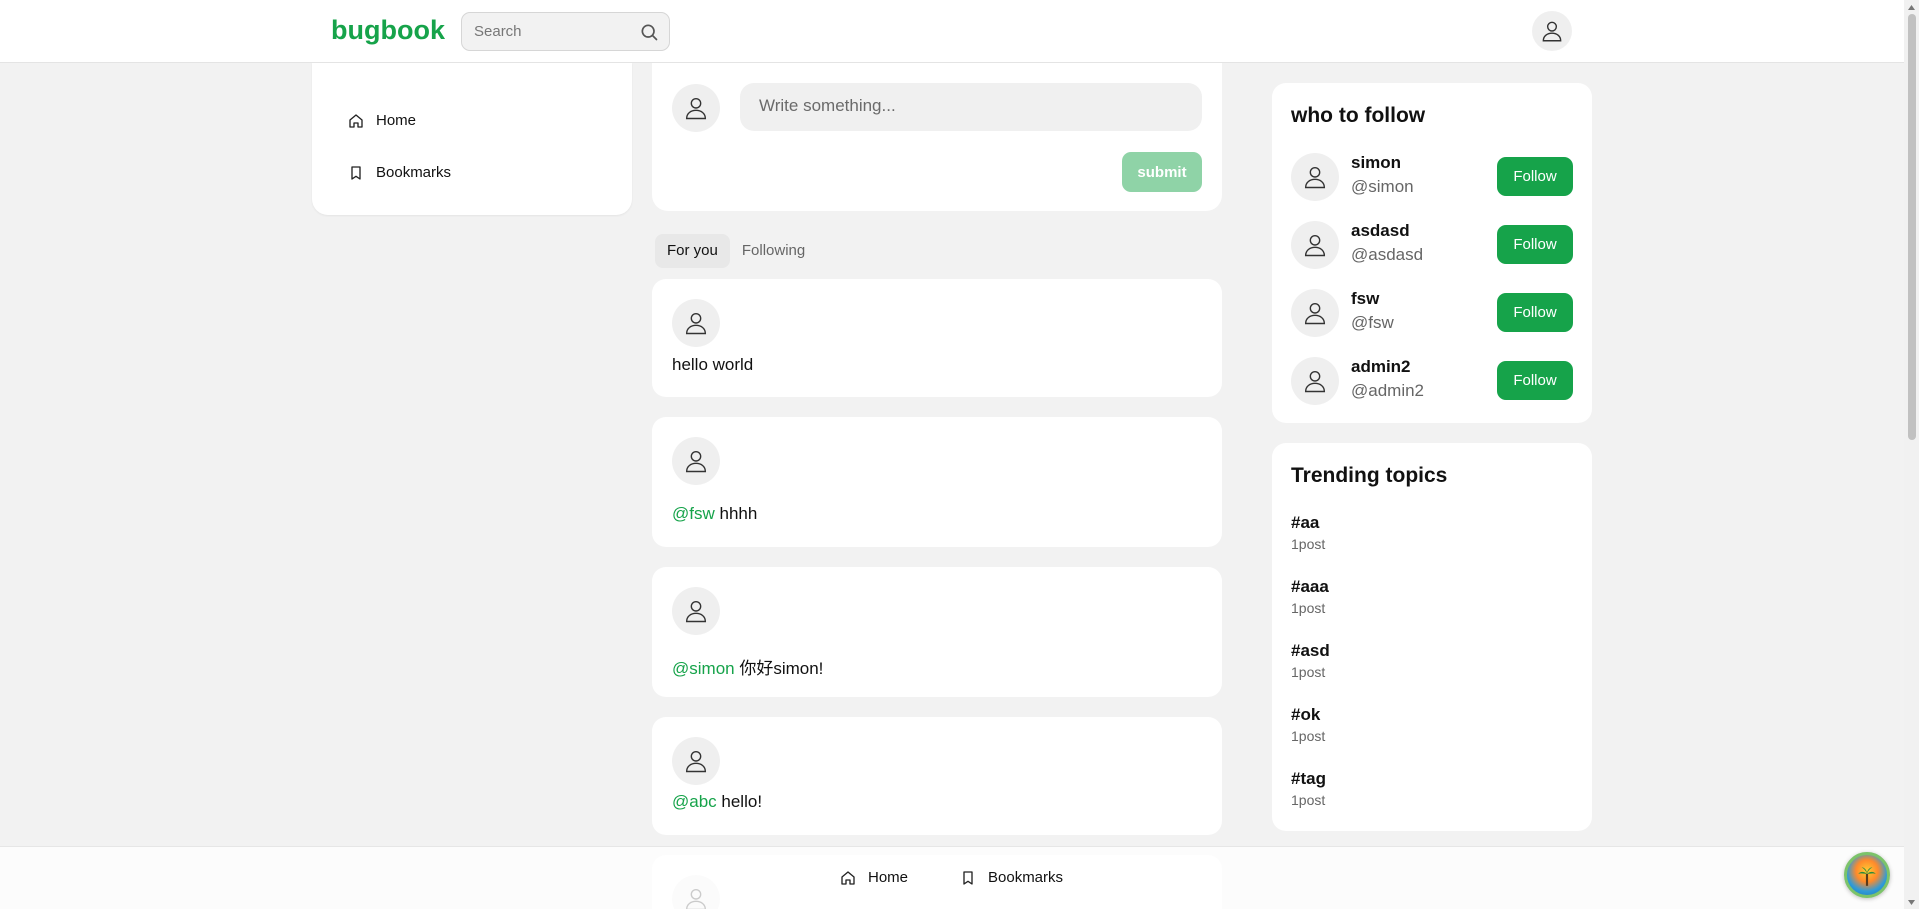 The width and height of the screenshot is (1919, 909). I want to click on post-text: @simon 你好simon!, so click(747, 666).